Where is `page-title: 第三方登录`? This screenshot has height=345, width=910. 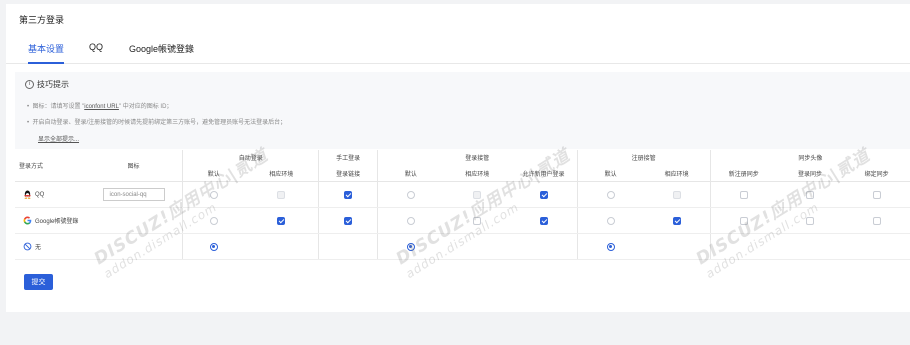
page-title: 第三方登录 is located at coordinates (42, 20).